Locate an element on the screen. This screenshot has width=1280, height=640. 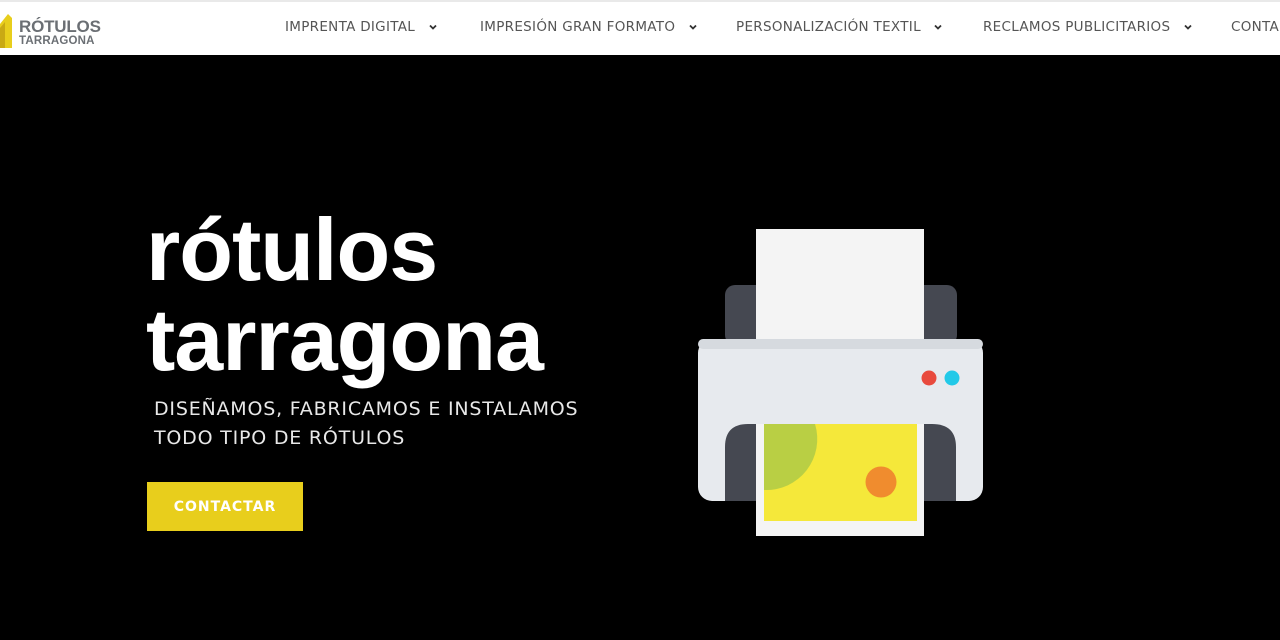
nav-item-label: PERSONALIZACIÓN TEXTIL is located at coordinates (828, 27).